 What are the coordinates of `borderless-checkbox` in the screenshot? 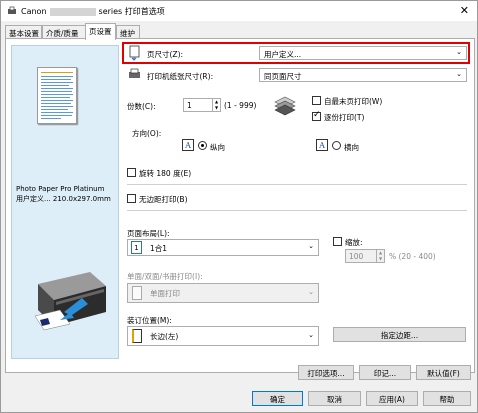 It's located at (131, 198).